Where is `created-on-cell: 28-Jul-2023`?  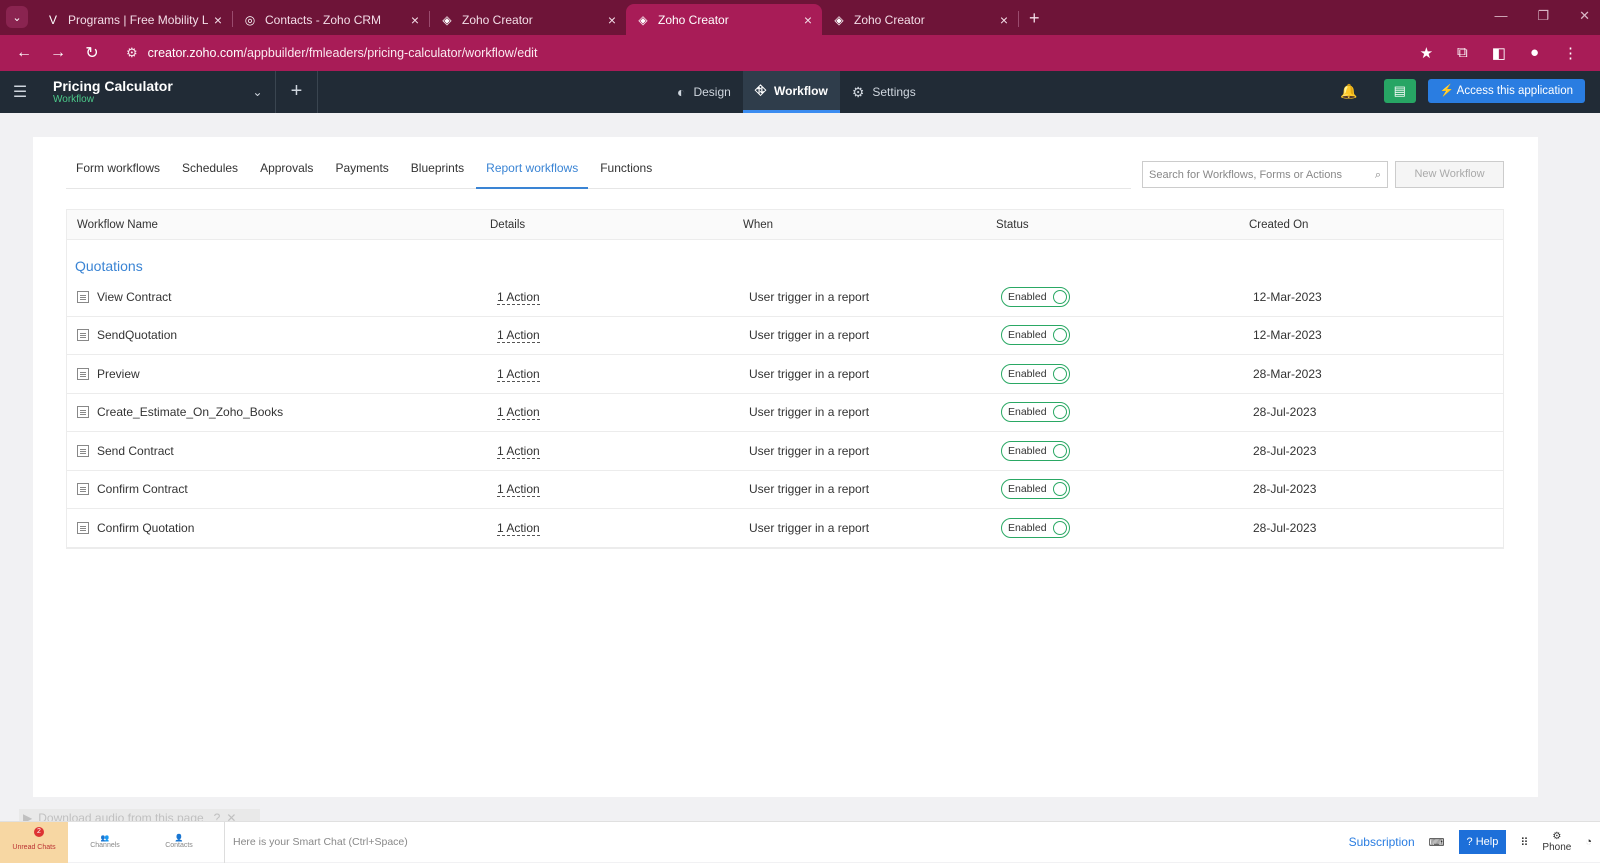
created-on-cell: 28-Jul-2023 is located at coordinates (1285, 527).